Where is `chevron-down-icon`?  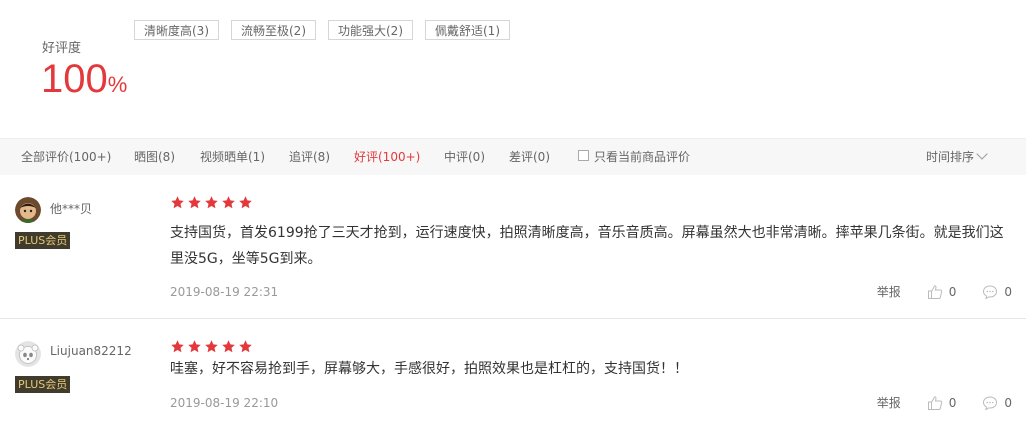 chevron-down-icon is located at coordinates (982, 154).